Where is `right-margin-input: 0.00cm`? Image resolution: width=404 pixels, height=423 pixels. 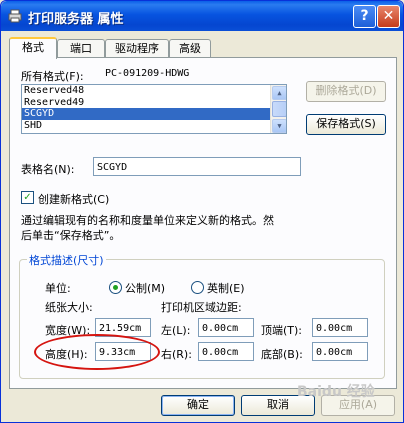
right-margin-input: 0.00cm is located at coordinates (226, 351).